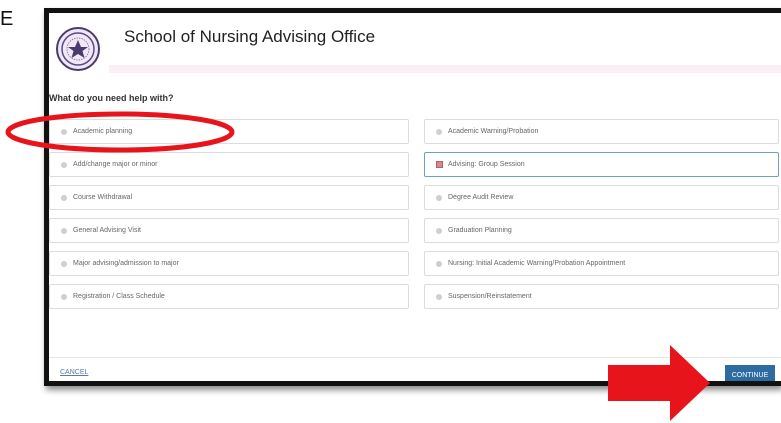 This screenshot has height=423, width=781. What do you see at coordinates (229, 230) in the screenshot?
I see `option-card: General Advising Visit` at bounding box center [229, 230].